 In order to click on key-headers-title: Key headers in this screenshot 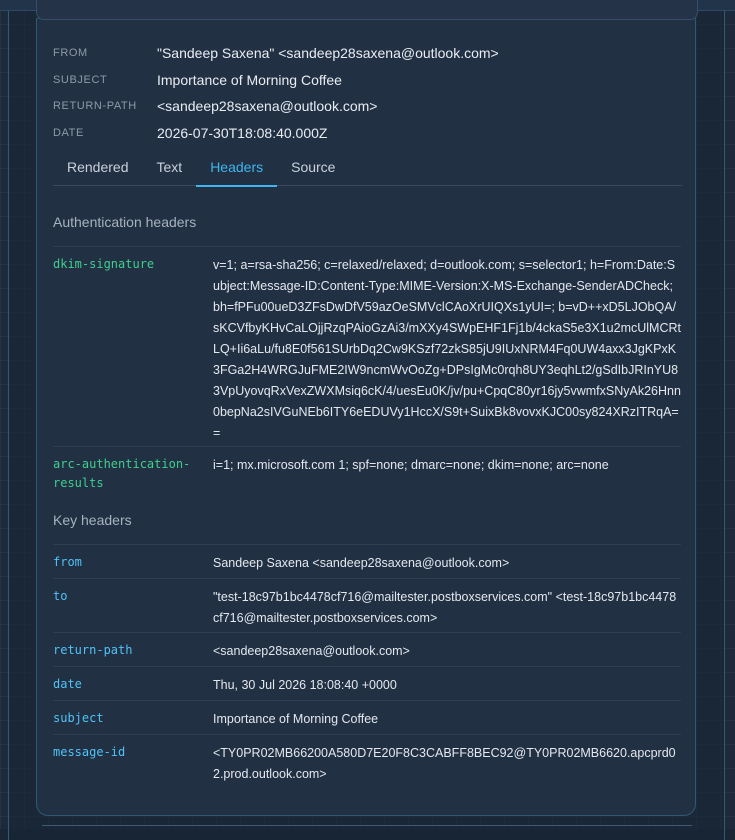, I will do `click(92, 520)`.